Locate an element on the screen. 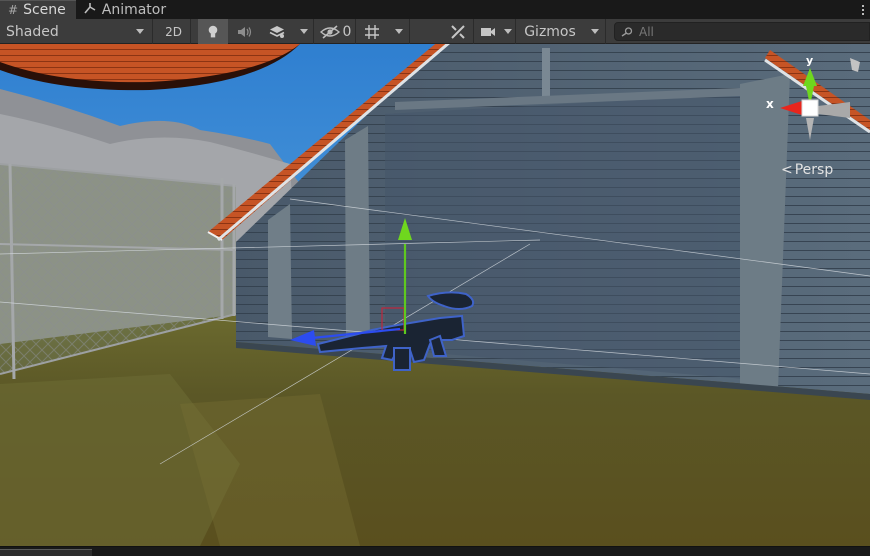  camera-settings-button is located at coordinates (488, 31).